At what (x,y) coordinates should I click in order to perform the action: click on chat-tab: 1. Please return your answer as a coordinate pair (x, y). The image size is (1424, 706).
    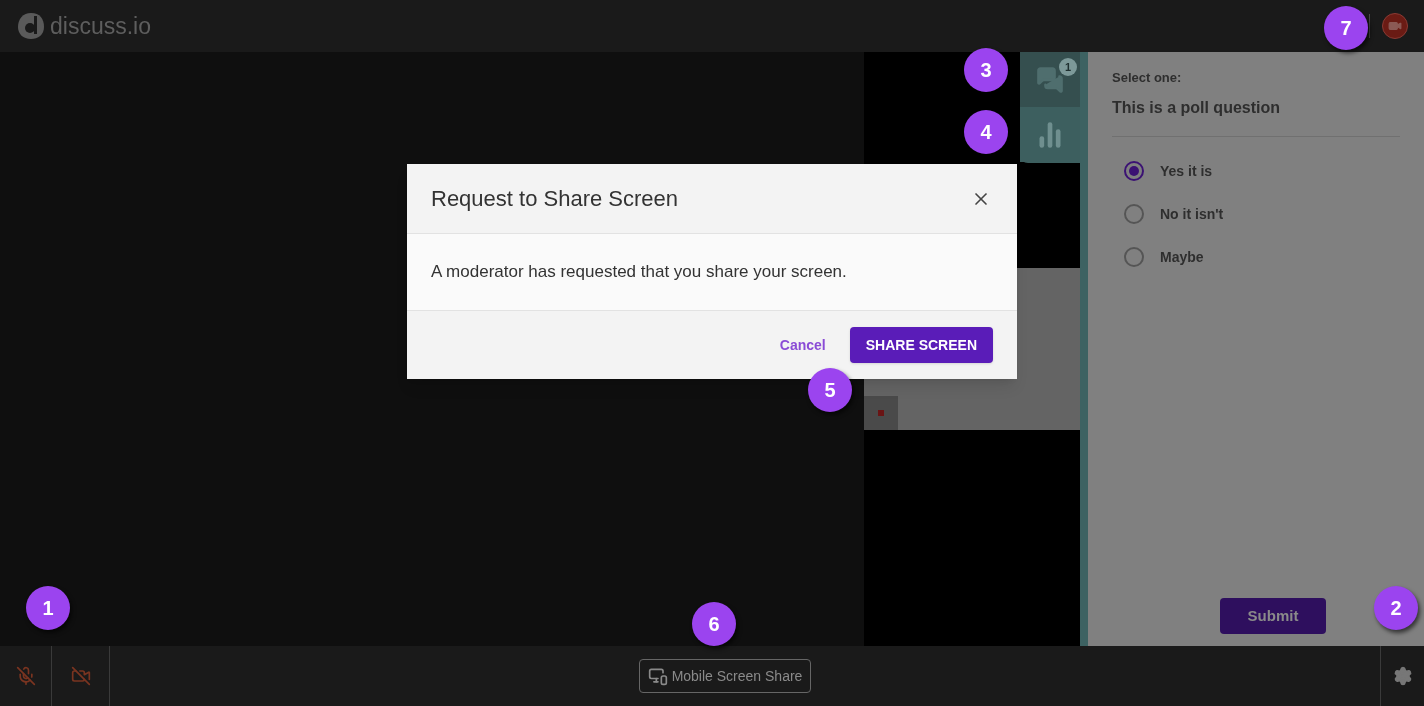
    Looking at the image, I should click on (1050, 79).